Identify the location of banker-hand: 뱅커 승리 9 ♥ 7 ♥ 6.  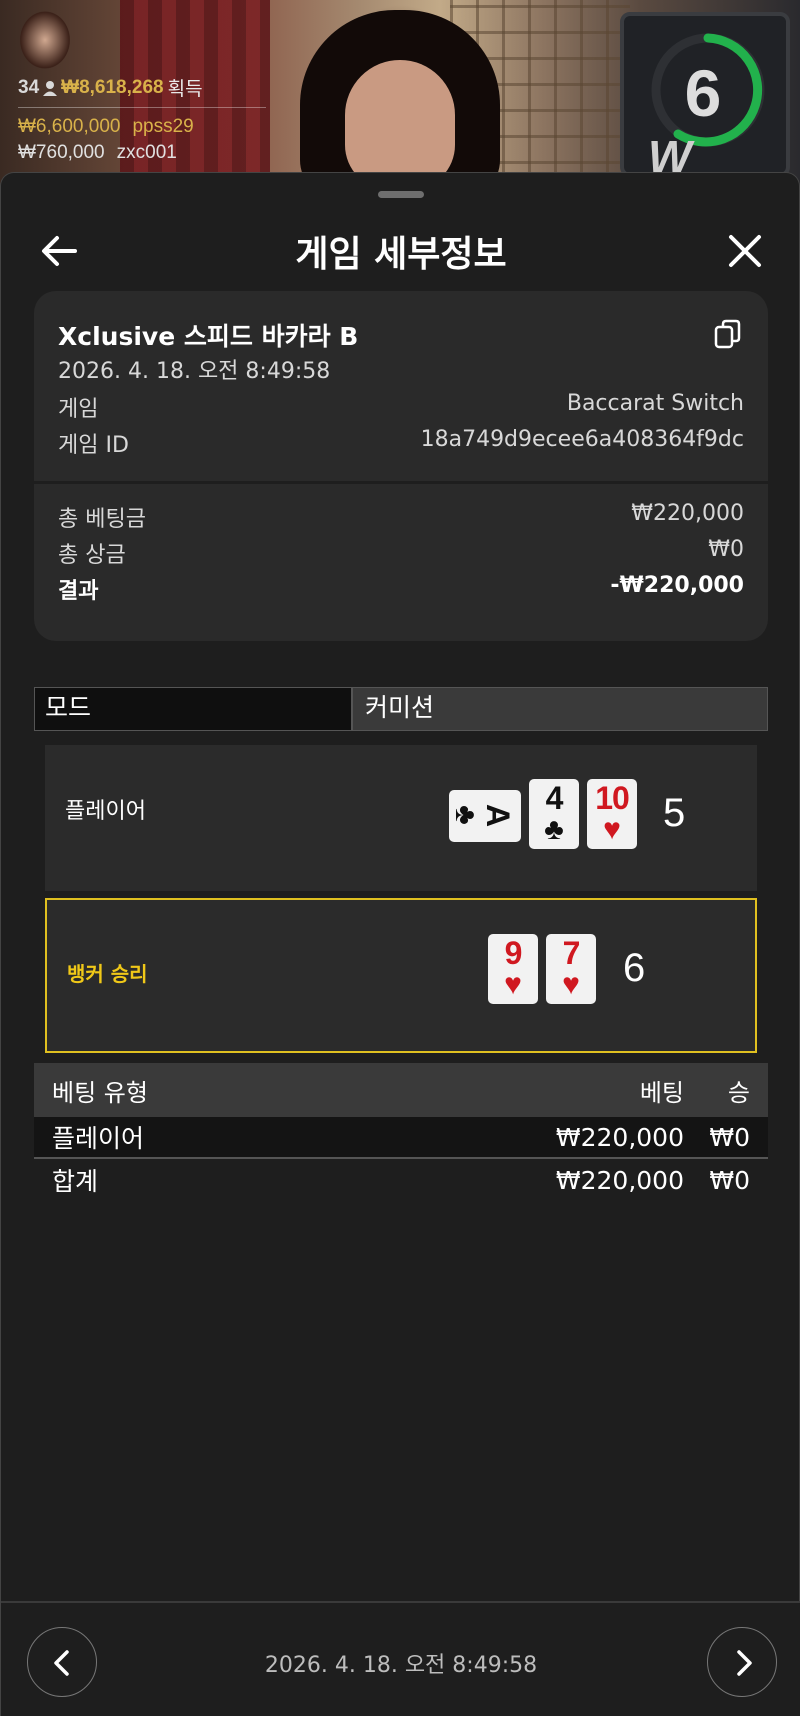
(401, 975).